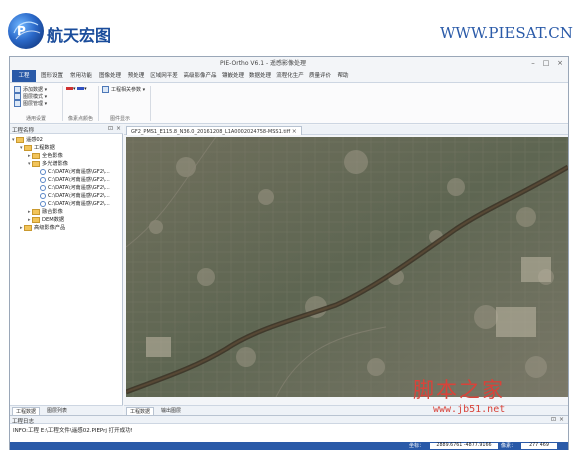 This screenshot has width=577, height=459. I want to click on logo-text: 航天宏图, so click(79, 35).